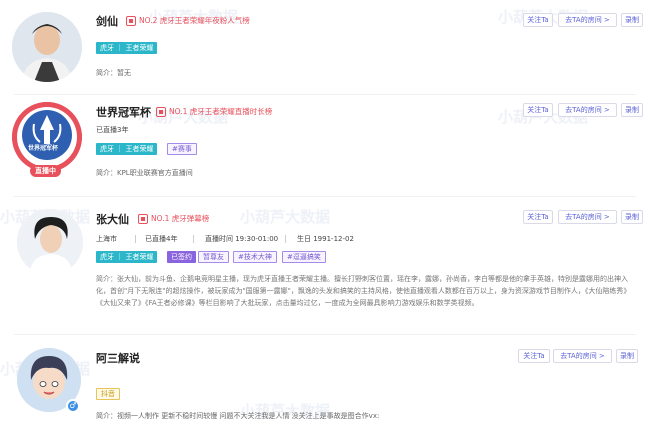  I want to click on live-badge: 直播中, so click(45, 171).